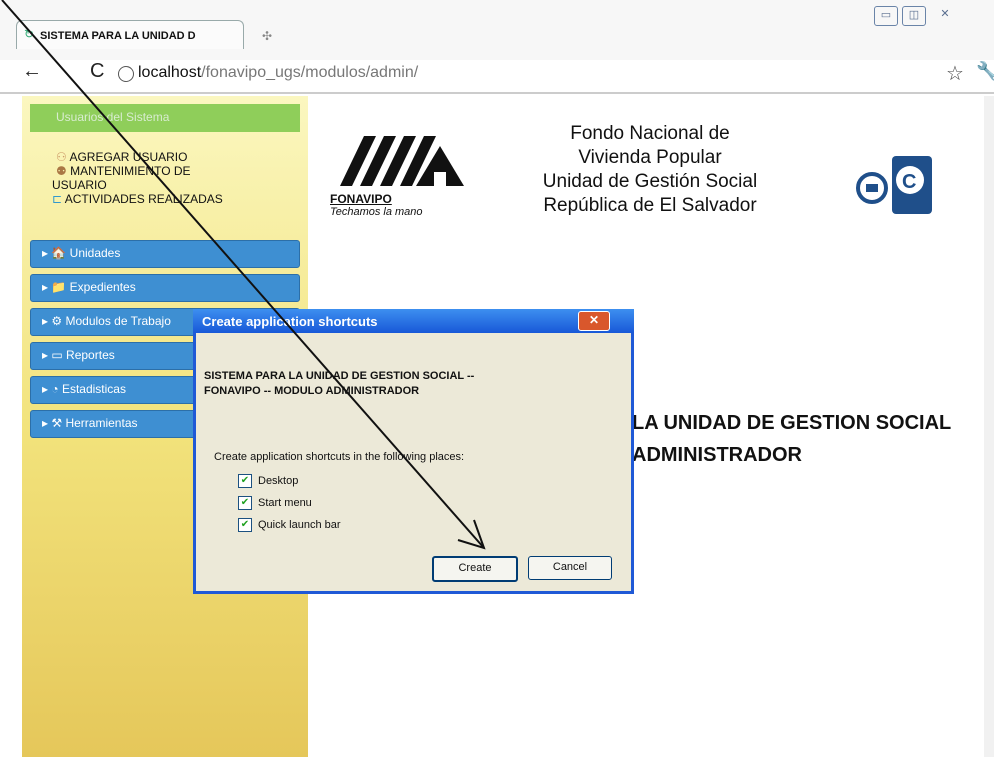  I want to click on activity-icon: ⊏, so click(58, 199).